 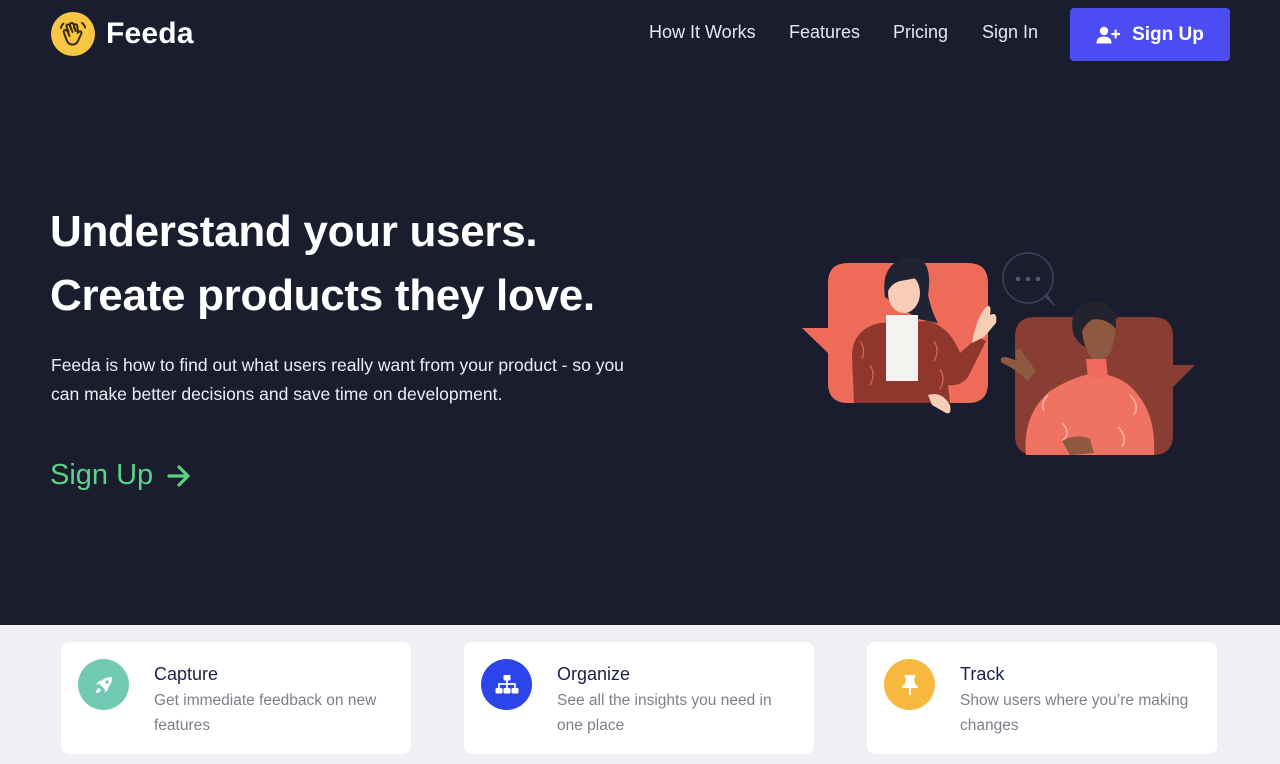 What do you see at coordinates (594, 674) in the screenshot?
I see `feature-title: Organize` at bounding box center [594, 674].